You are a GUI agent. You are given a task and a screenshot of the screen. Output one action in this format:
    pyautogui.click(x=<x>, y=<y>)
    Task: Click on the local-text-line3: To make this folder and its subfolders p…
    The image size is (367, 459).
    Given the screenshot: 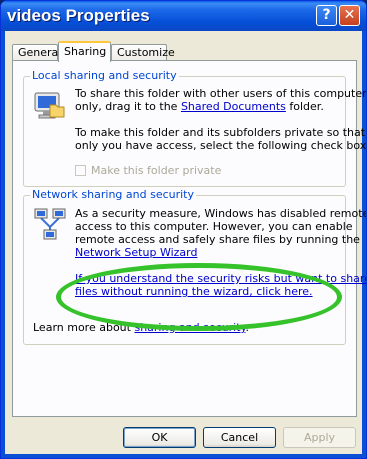 What is the action you would take?
    pyautogui.click(x=220, y=132)
    